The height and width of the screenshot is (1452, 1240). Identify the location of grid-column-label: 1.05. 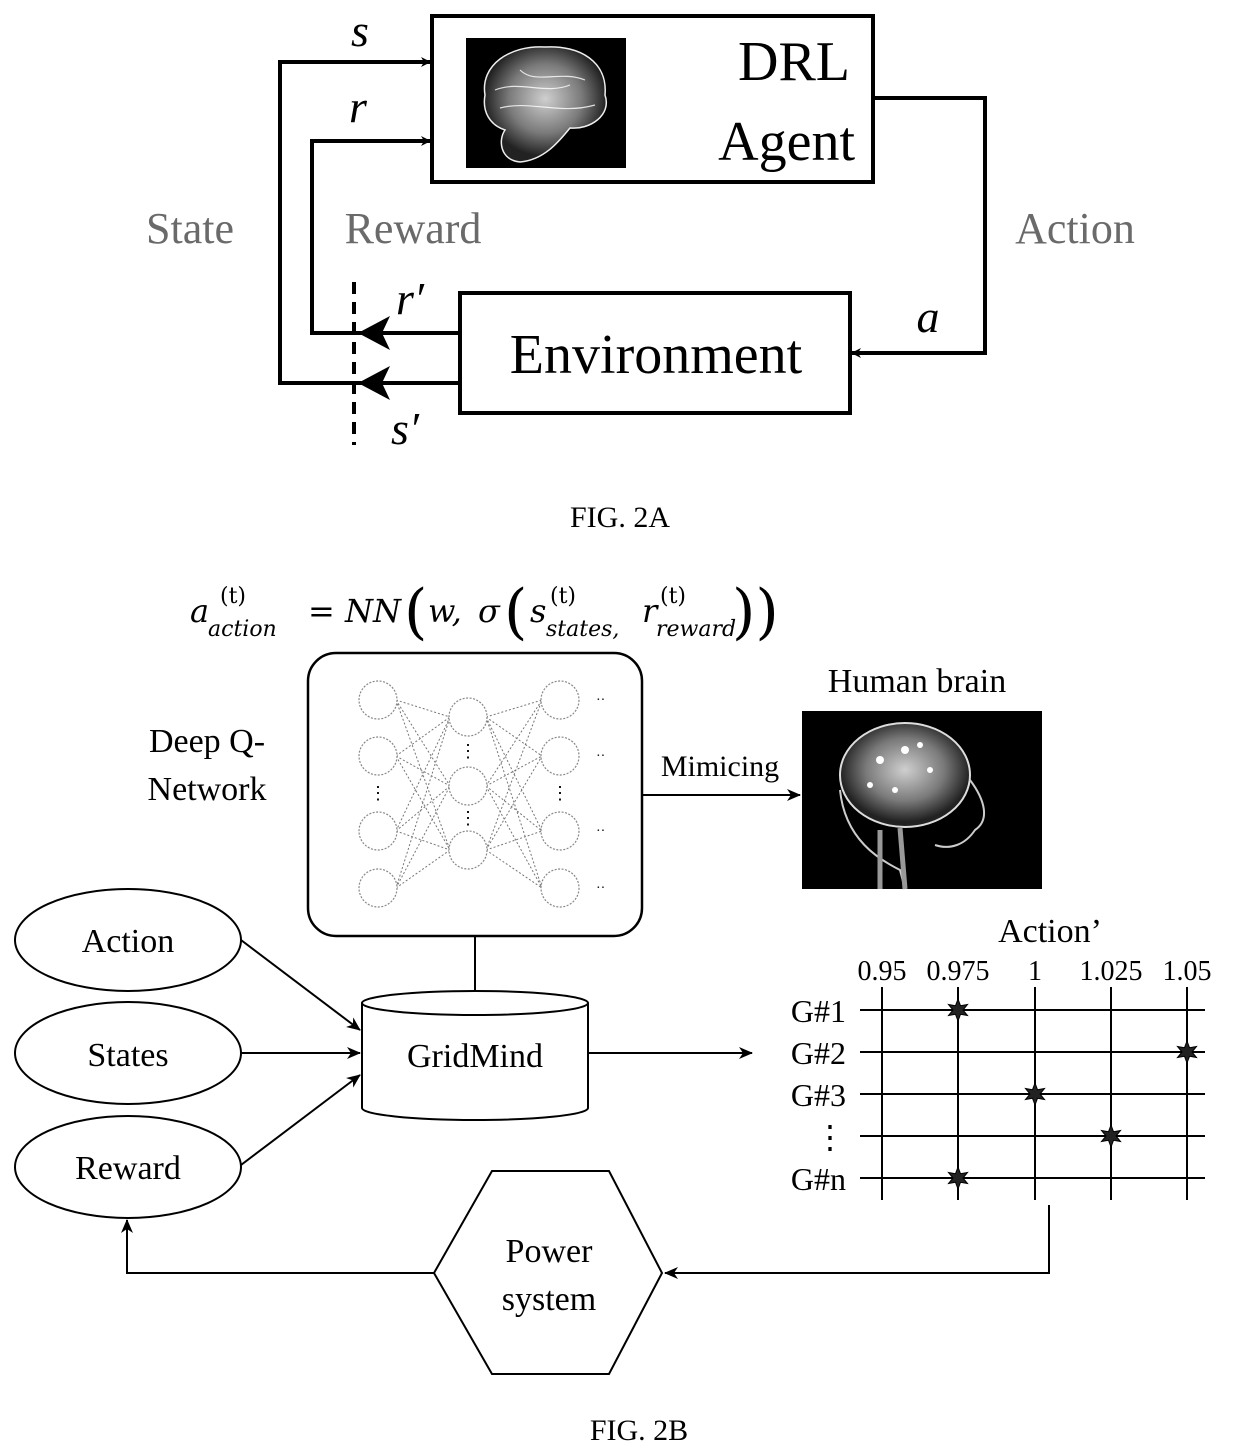
(1187, 971).